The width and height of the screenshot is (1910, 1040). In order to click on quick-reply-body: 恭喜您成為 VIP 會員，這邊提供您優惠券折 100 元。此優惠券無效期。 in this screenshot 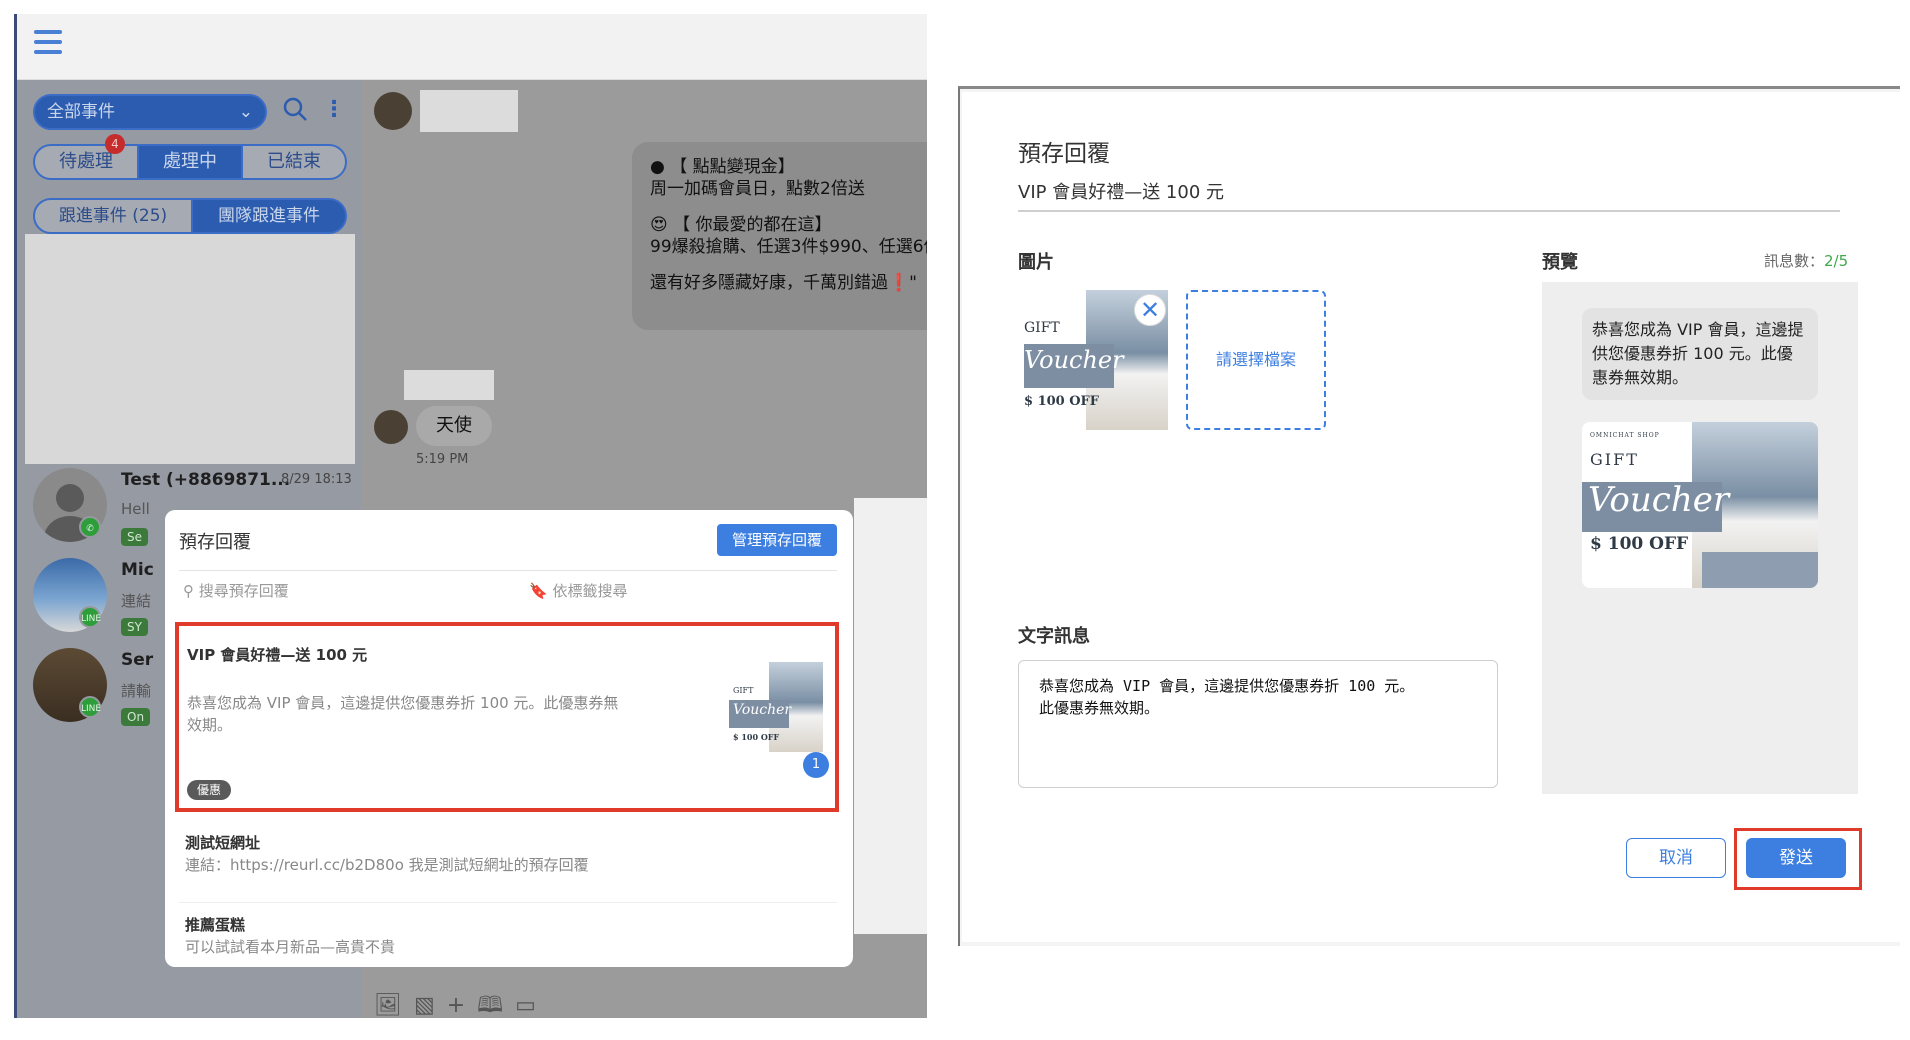, I will do `click(403, 714)`.